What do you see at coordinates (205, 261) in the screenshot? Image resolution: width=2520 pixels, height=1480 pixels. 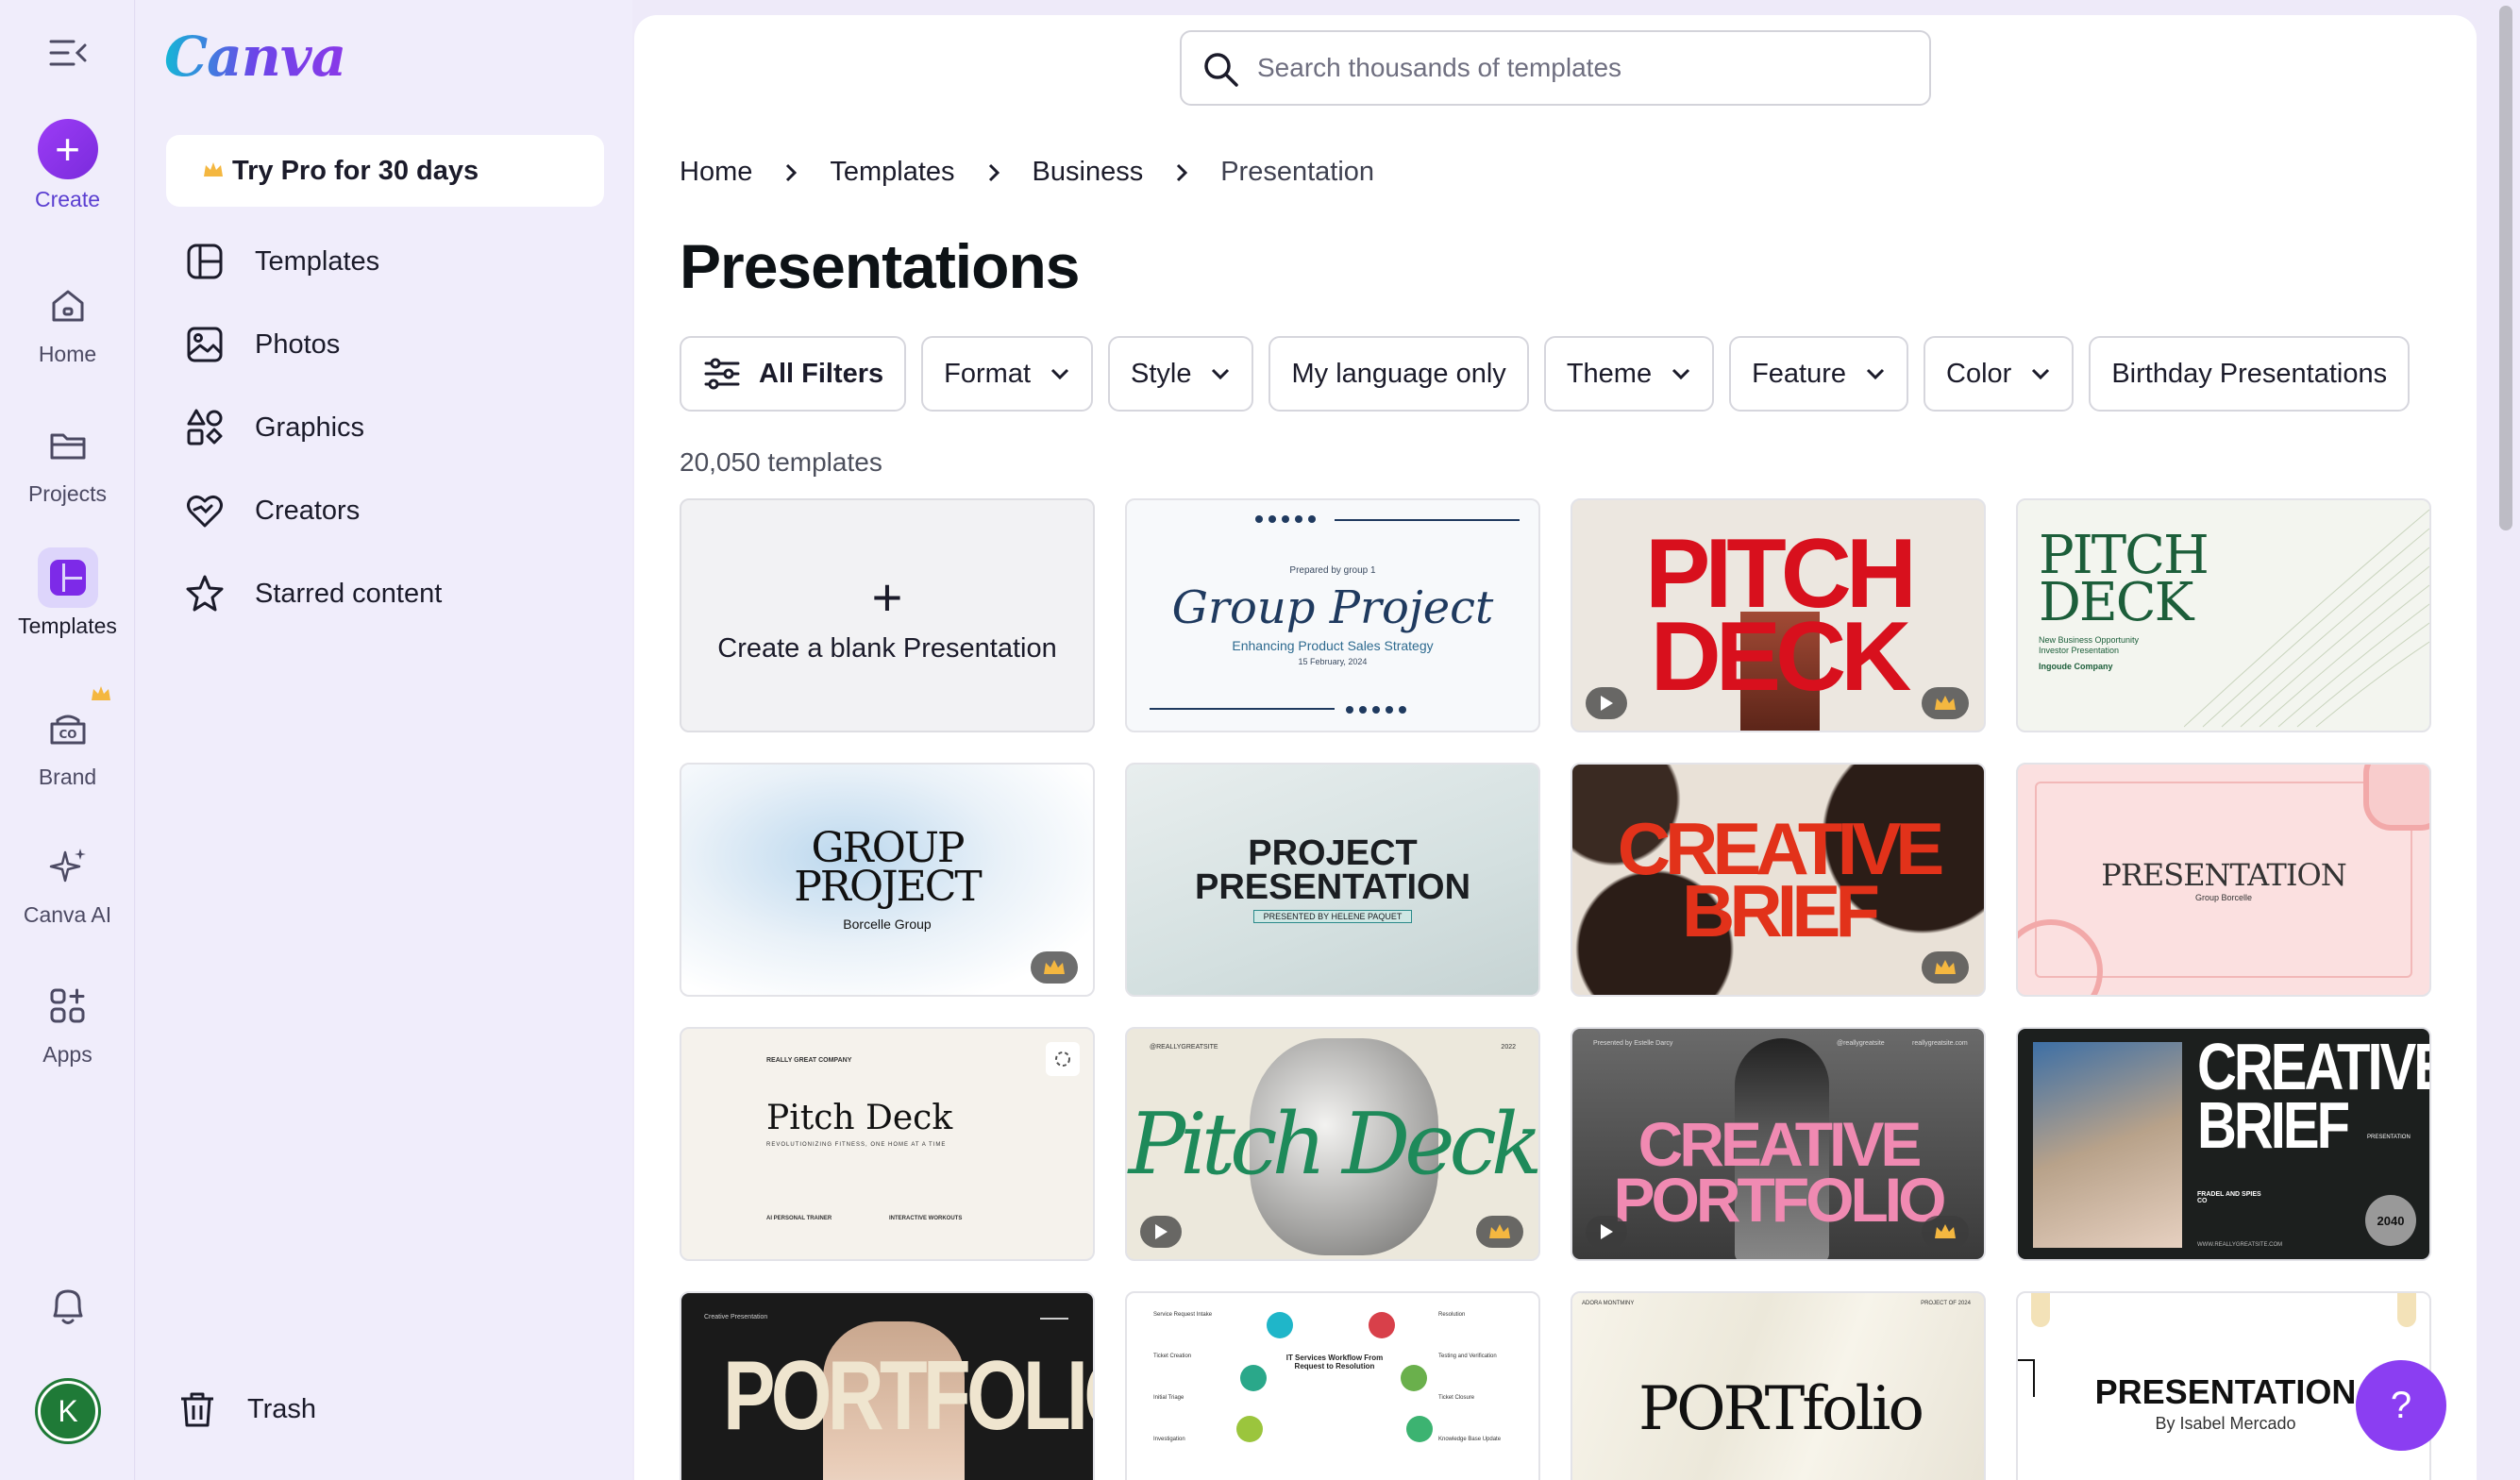 I see `templates-outline-icon` at bounding box center [205, 261].